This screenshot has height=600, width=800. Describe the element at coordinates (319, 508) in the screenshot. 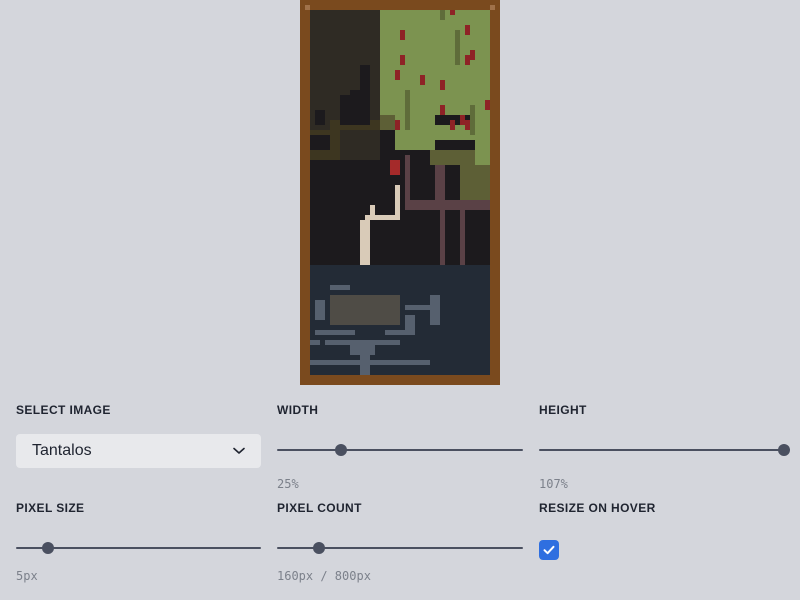

I see `pixel-count-label: Pixel Count` at that location.